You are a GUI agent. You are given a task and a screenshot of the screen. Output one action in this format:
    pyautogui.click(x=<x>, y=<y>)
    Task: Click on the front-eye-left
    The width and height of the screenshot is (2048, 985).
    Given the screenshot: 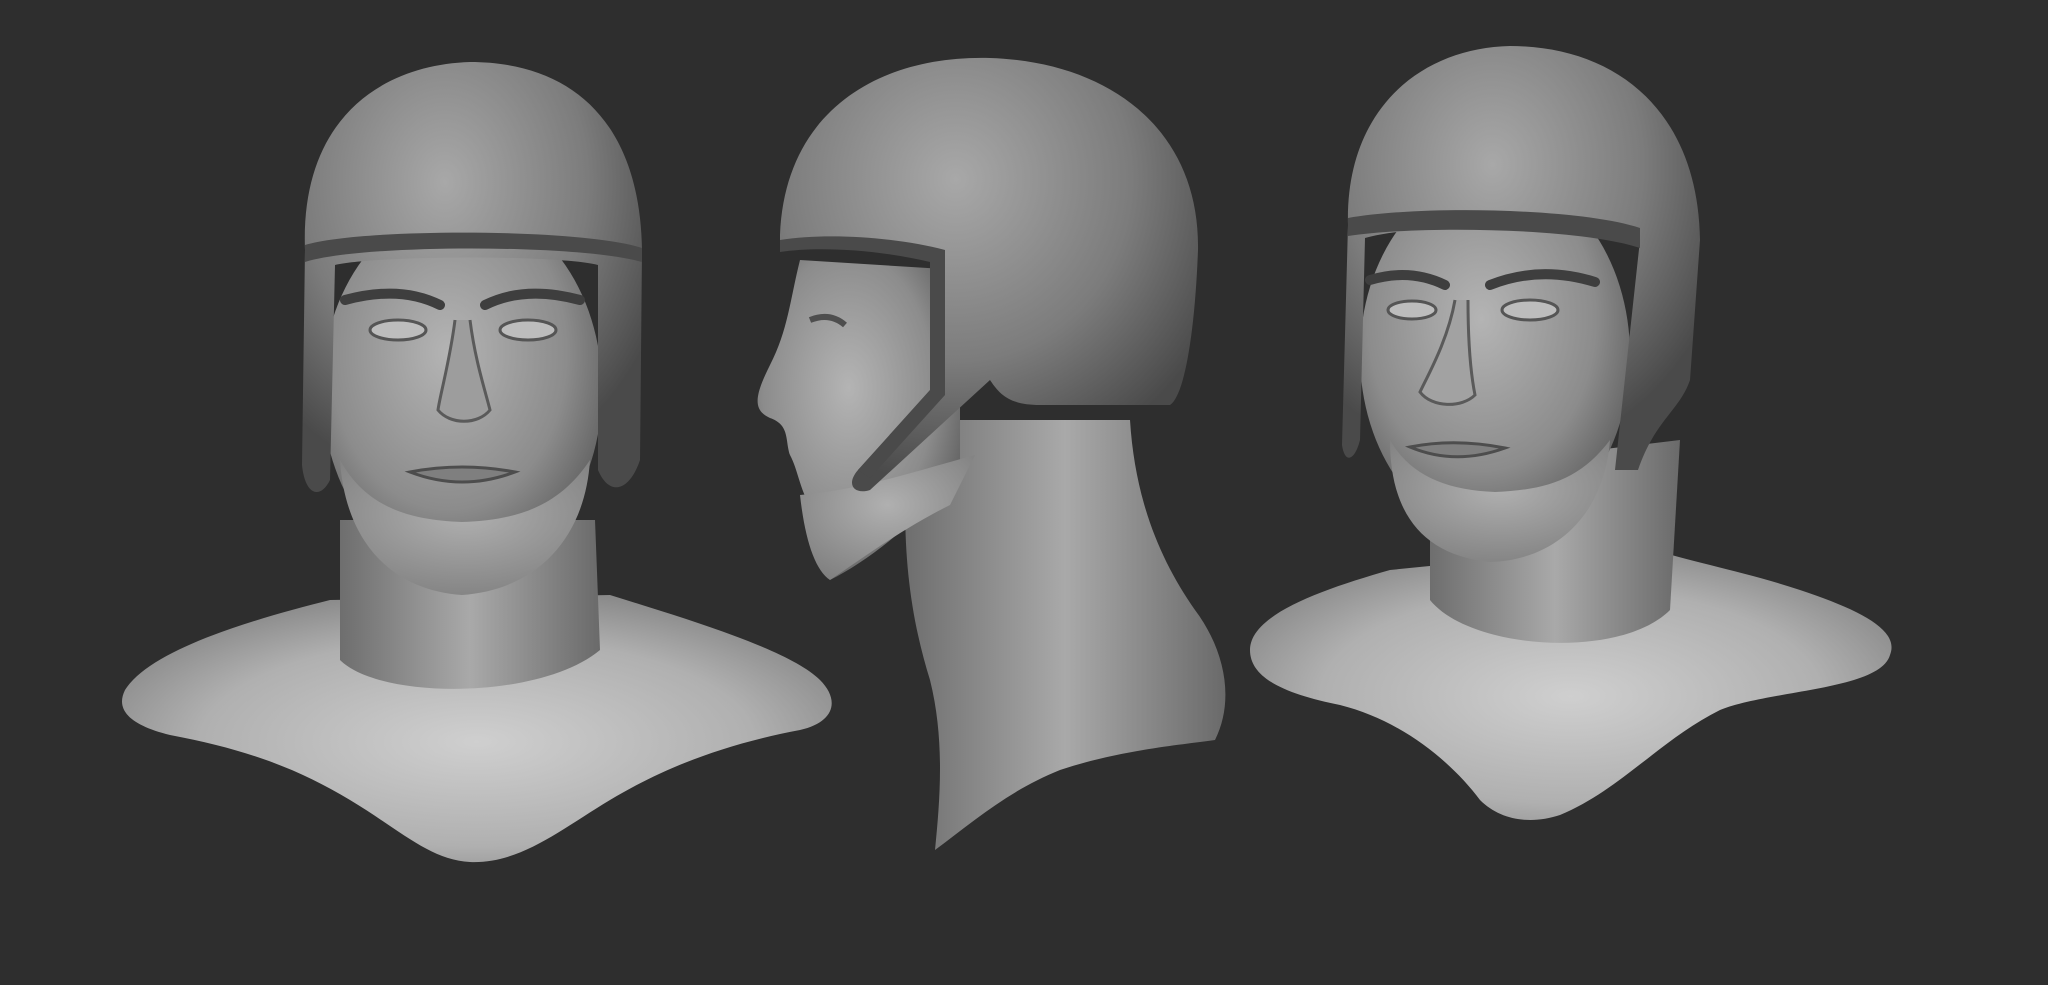 What is the action you would take?
    pyautogui.click(x=398, y=330)
    